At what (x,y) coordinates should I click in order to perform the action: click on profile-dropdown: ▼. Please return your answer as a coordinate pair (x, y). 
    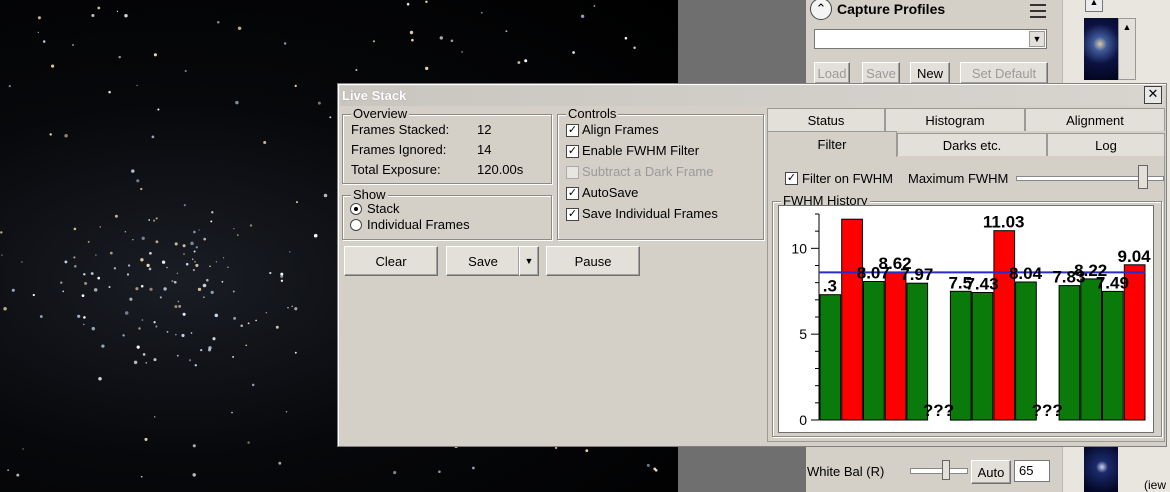
    Looking at the image, I should click on (930, 39).